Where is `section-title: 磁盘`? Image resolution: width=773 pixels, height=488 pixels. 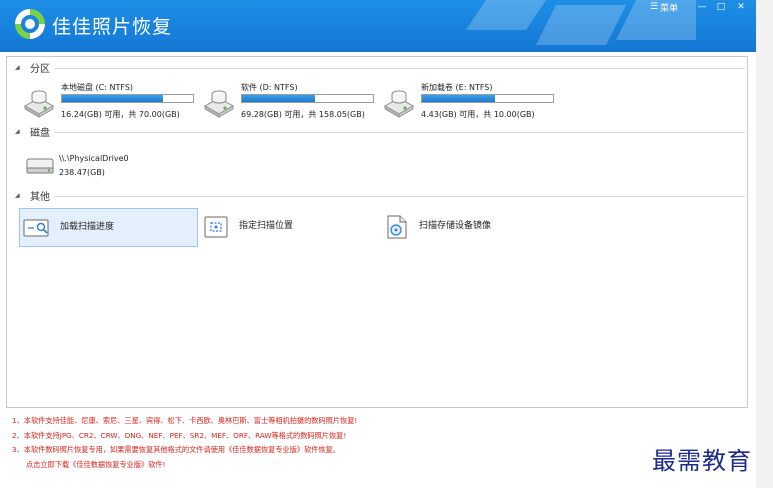
section-title: 磁盘 is located at coordinates (40, 133).